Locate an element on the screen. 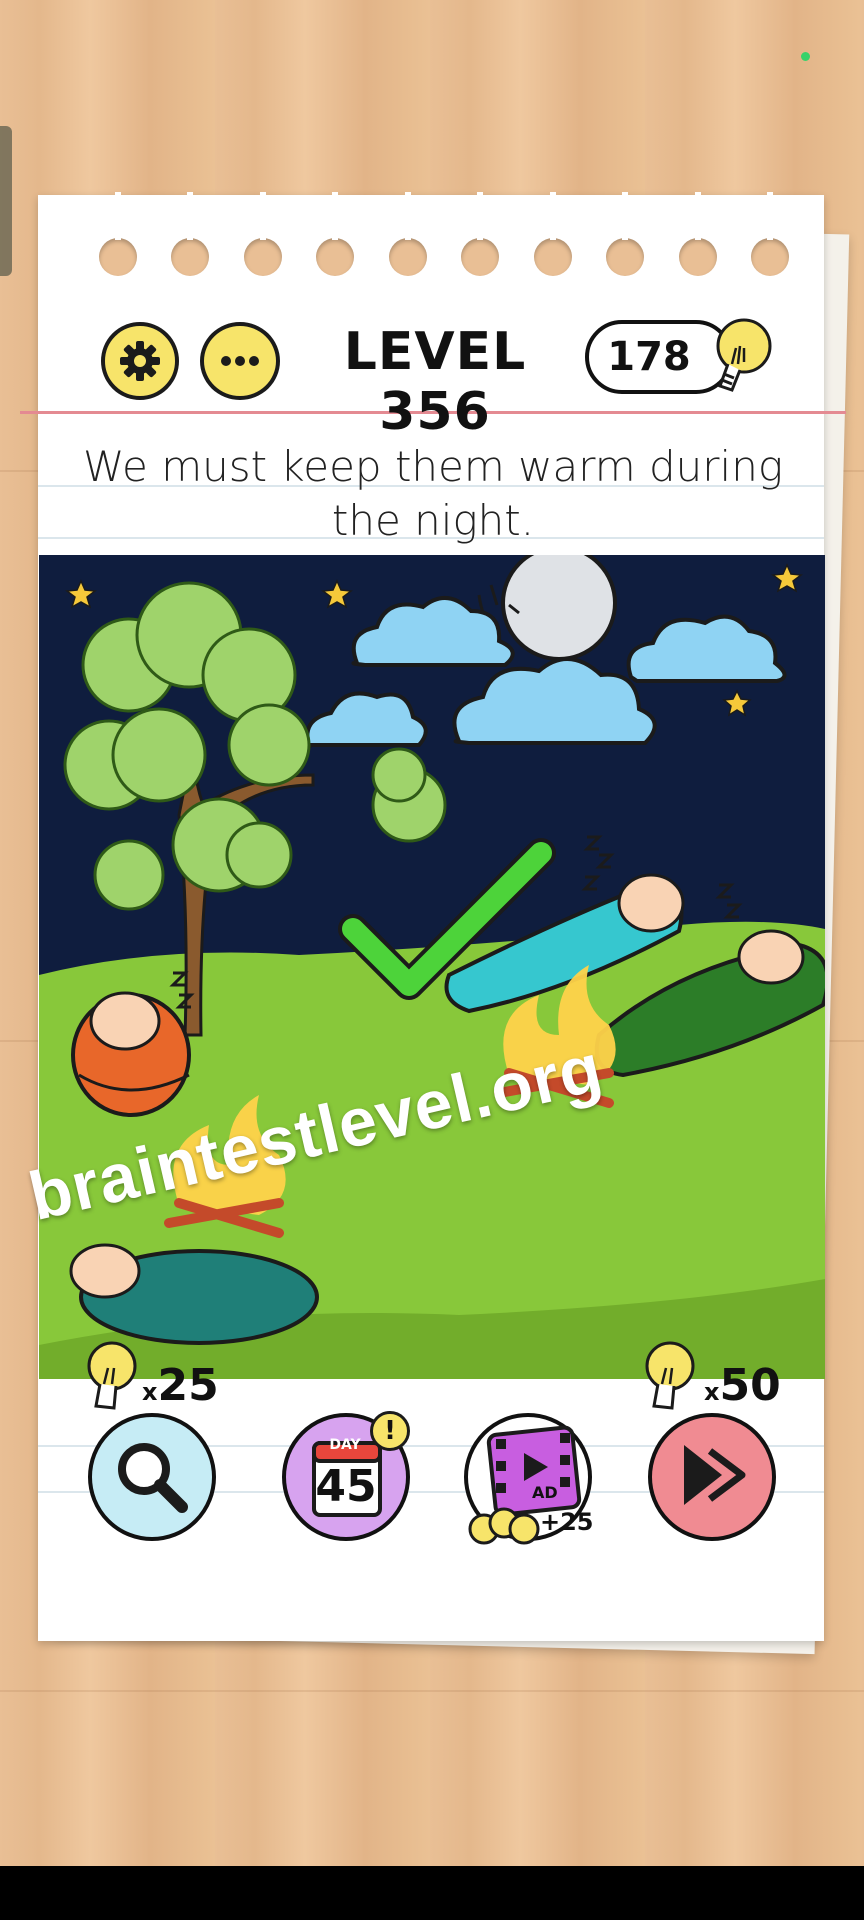 This screenshot has height=1920, width=864. hint-cost: x25 is located at coordinates (180, 1385).